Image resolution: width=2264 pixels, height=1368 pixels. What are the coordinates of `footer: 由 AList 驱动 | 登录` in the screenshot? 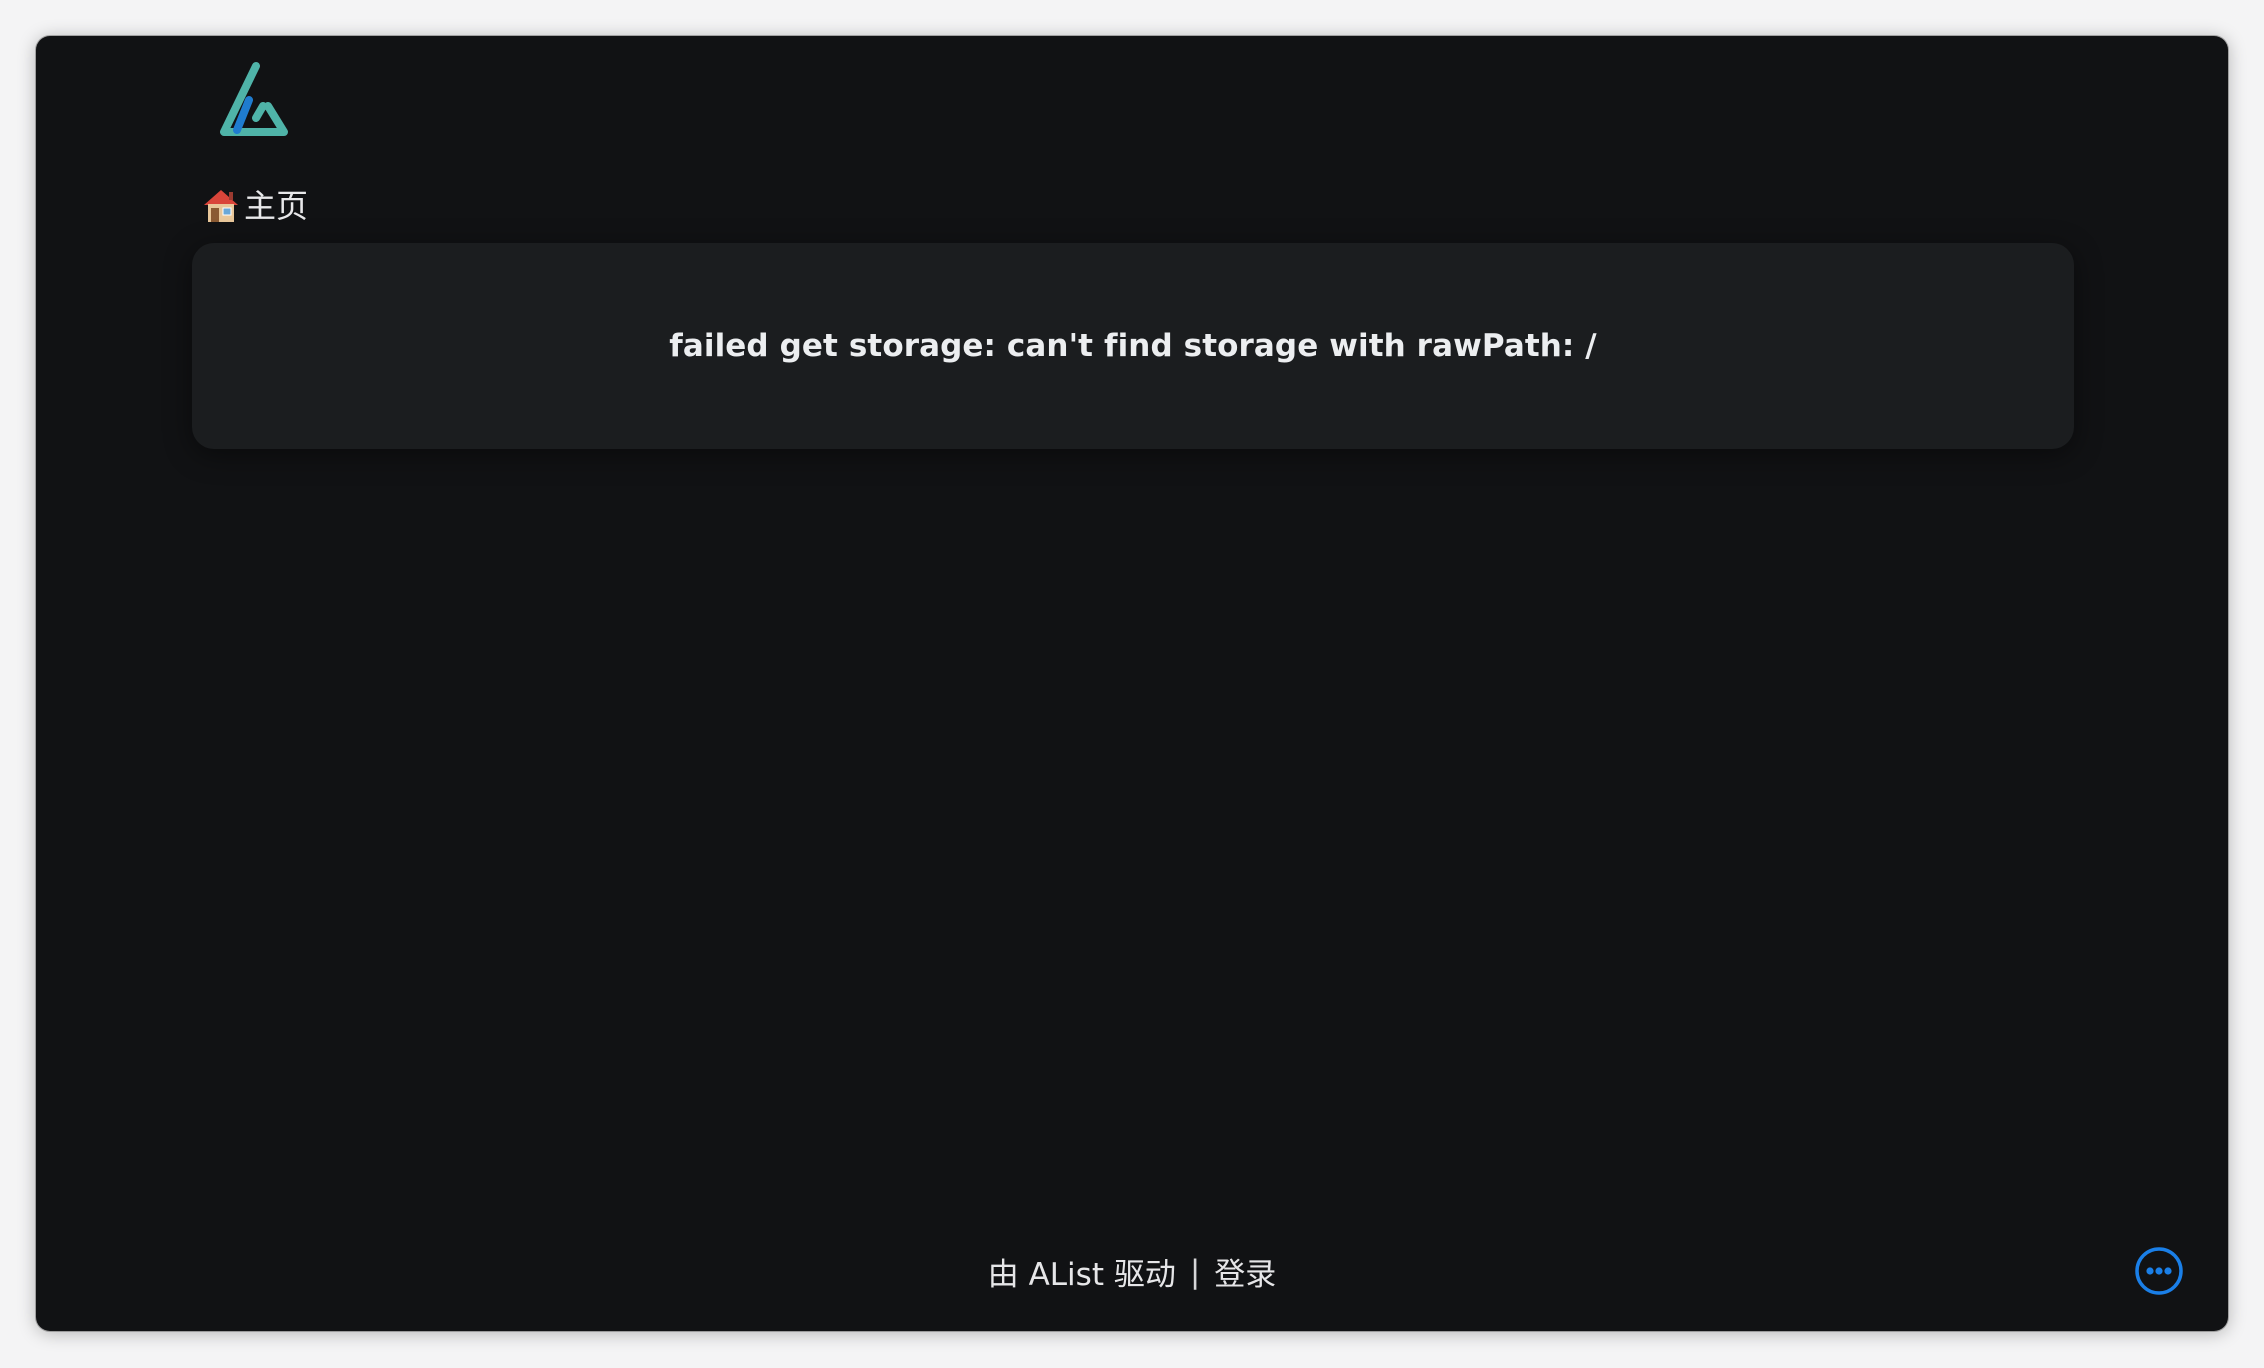 It's located at (1132, 1271).